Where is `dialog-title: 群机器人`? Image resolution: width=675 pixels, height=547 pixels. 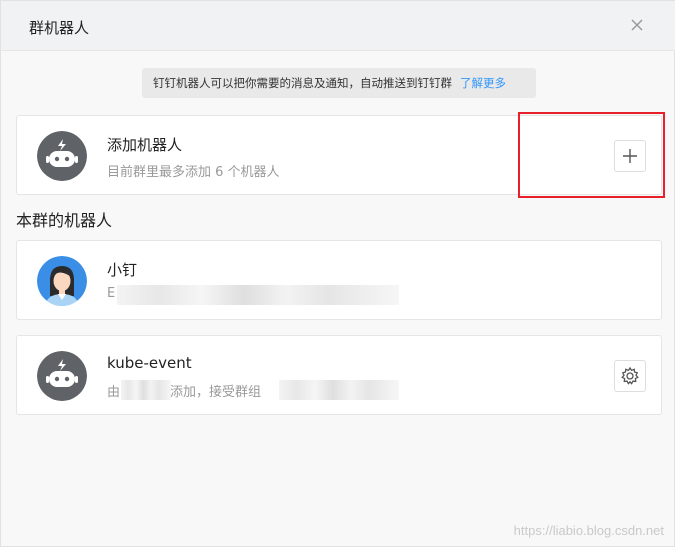
dialog-title: 群机器人 is located at coordinates (59, 28).